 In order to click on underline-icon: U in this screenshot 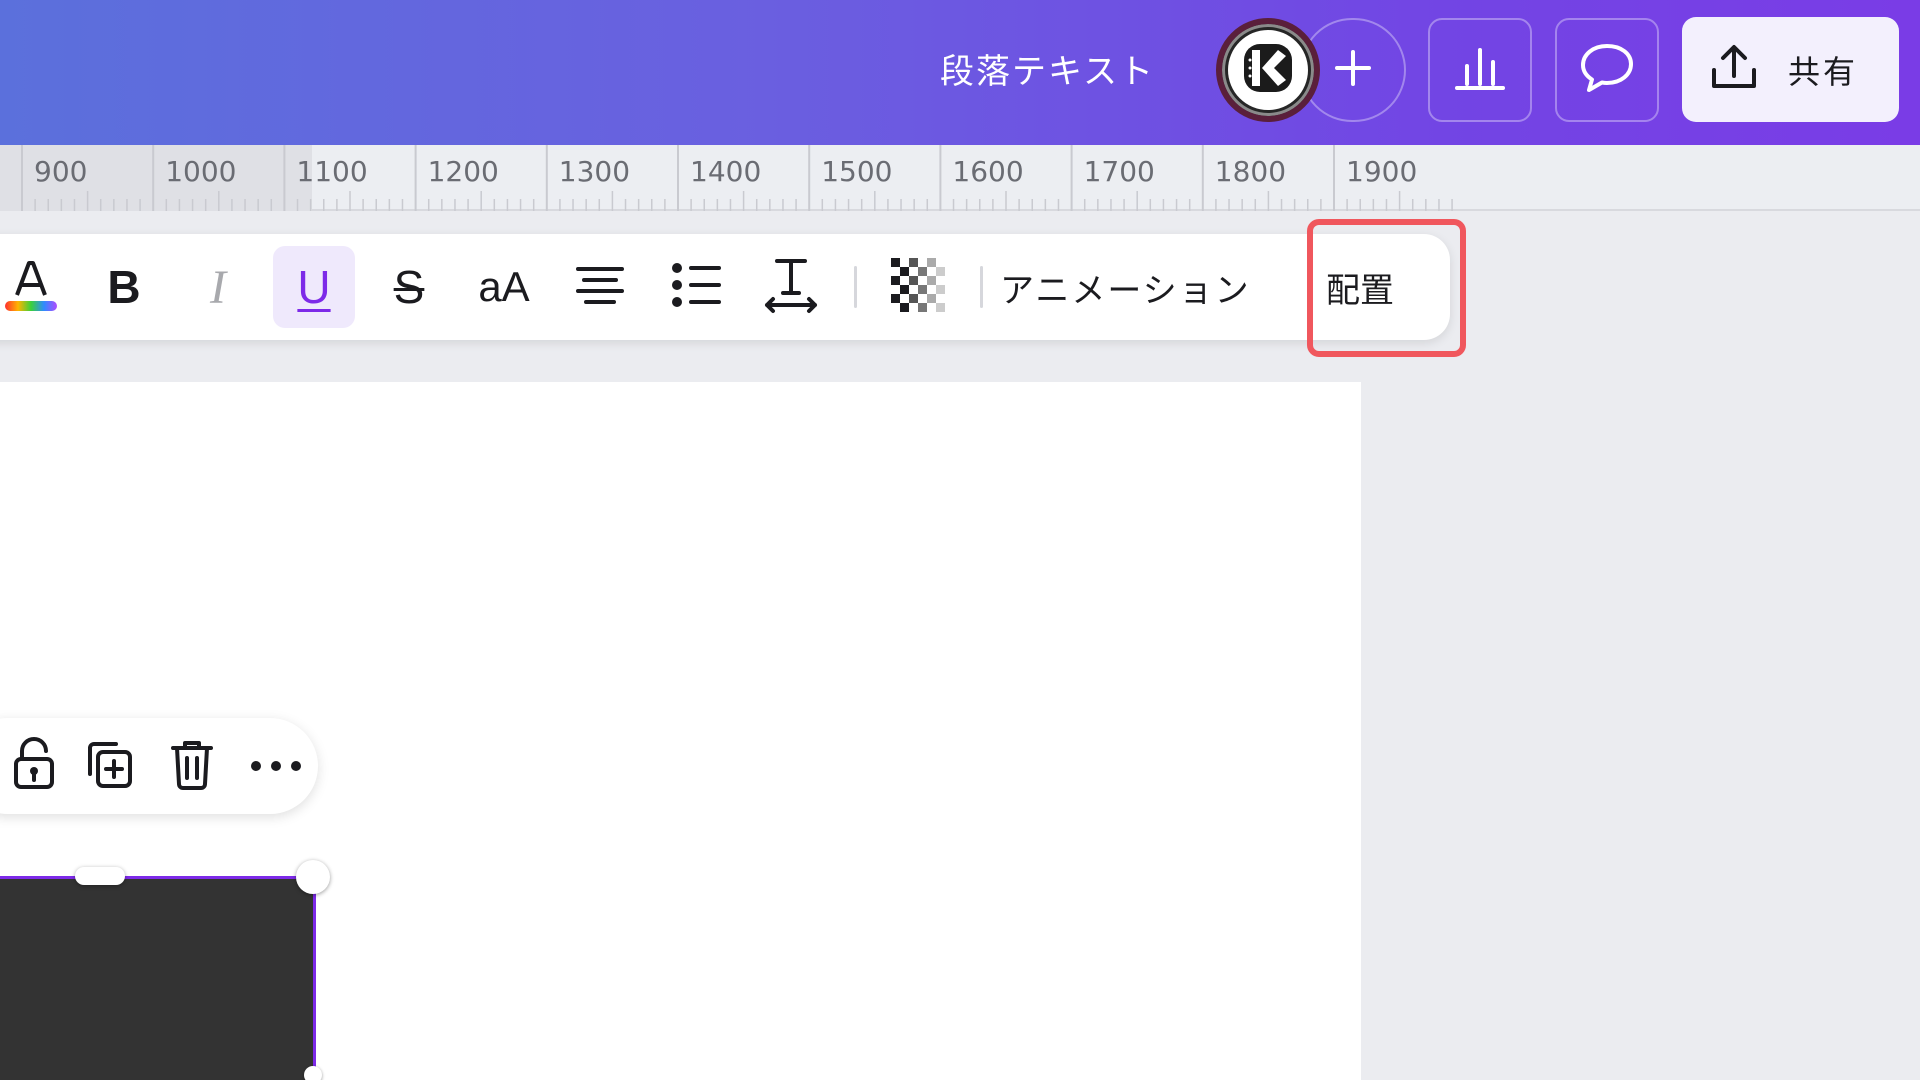, I will do `click(314, 287)`.